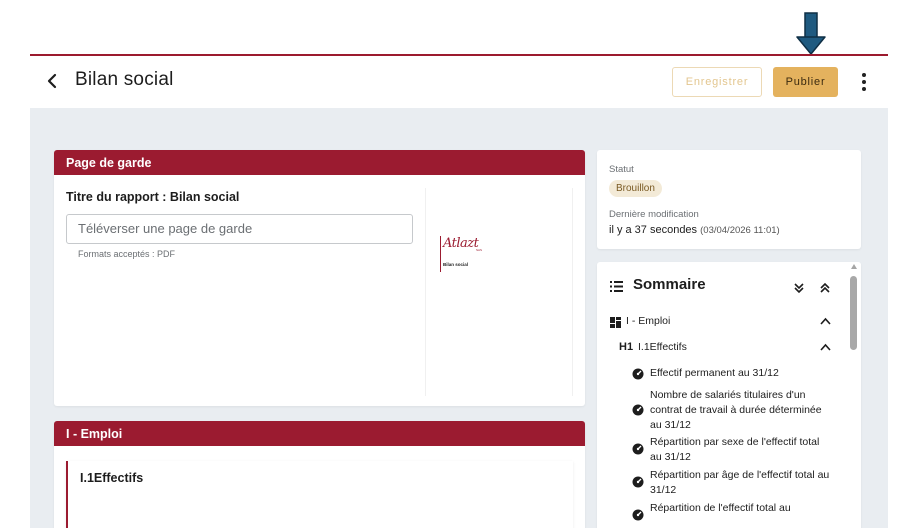 The height and width of the screenshot is (528, 900). What do you see at coordinates (459, 82) in the screenshot?
I see `page-header: Bilan social Enregistrer Publier` at bounding box center [459, 82].